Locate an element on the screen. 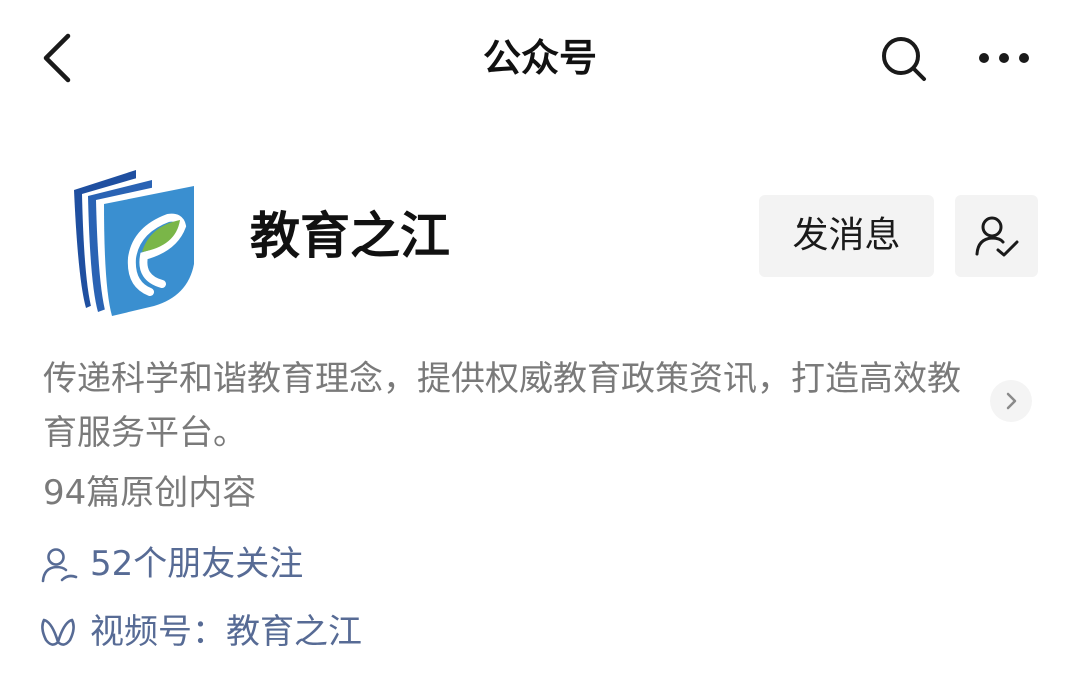  back-button is located at coordinates (59, 58).